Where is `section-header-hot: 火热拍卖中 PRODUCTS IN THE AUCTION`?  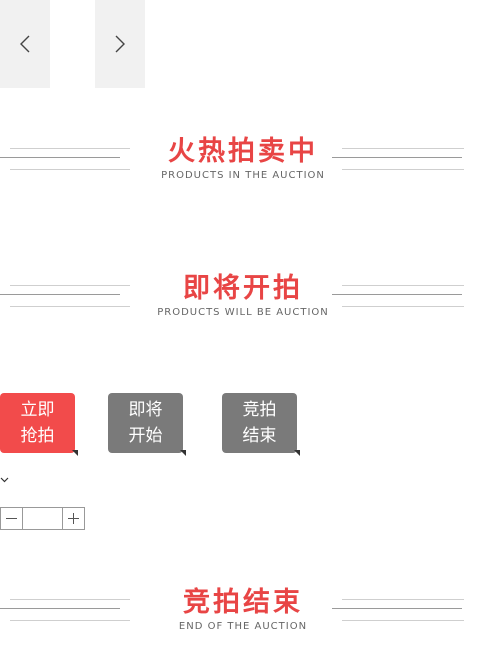 section-header-hot: 火热拍卖中 PRODUCTS IN THE AUCTION is located at coordinates (243, 165).